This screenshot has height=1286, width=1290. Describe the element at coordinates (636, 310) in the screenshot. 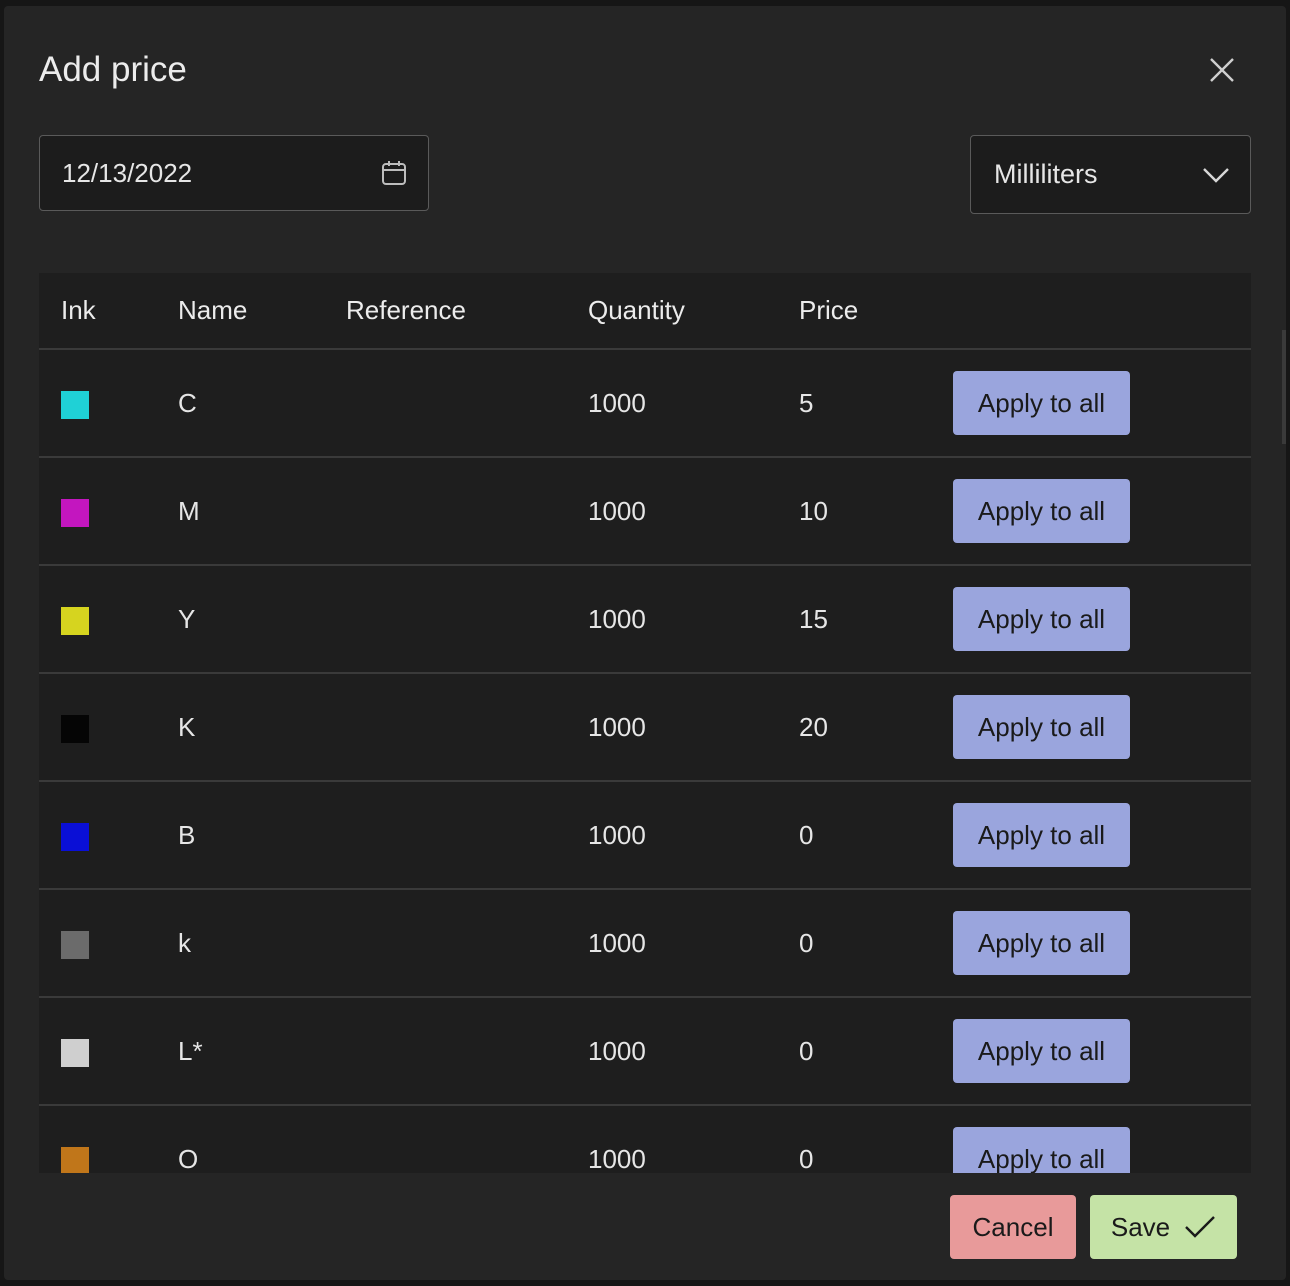

I see `header-quantity: Quantity` at that location.